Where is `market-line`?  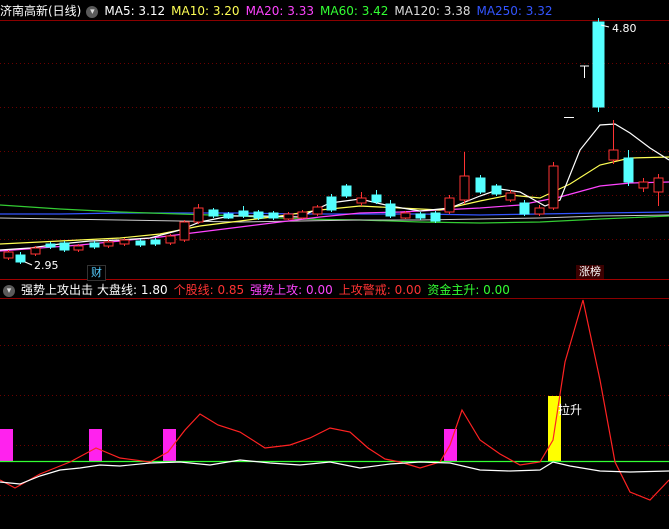 market-line is located at coordinates (334, 472).